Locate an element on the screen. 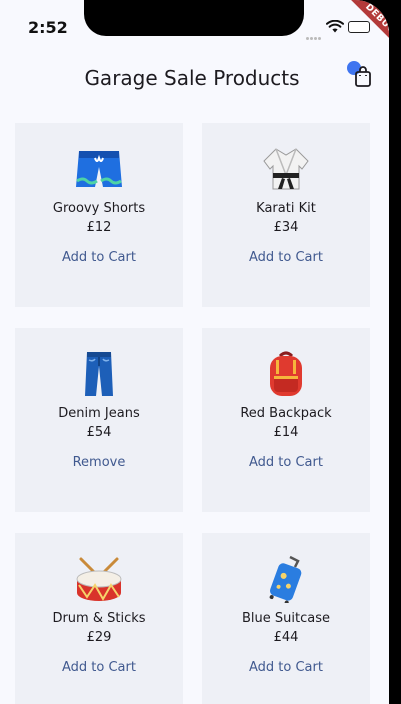 The height and width of the screenshot is (704, 401). product-card: Drum & Sticks £29 Add to Cart is located at coordinates (99, 618).